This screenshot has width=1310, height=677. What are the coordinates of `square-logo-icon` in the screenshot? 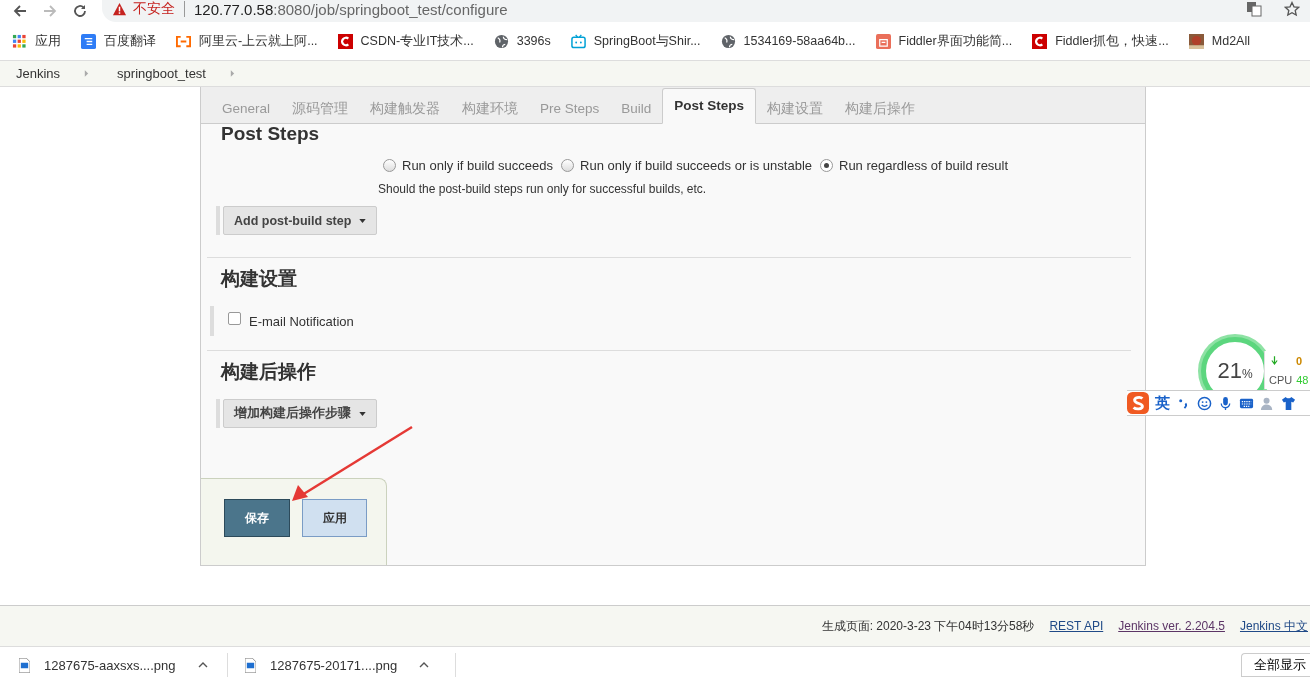 It's located at (883, 41).